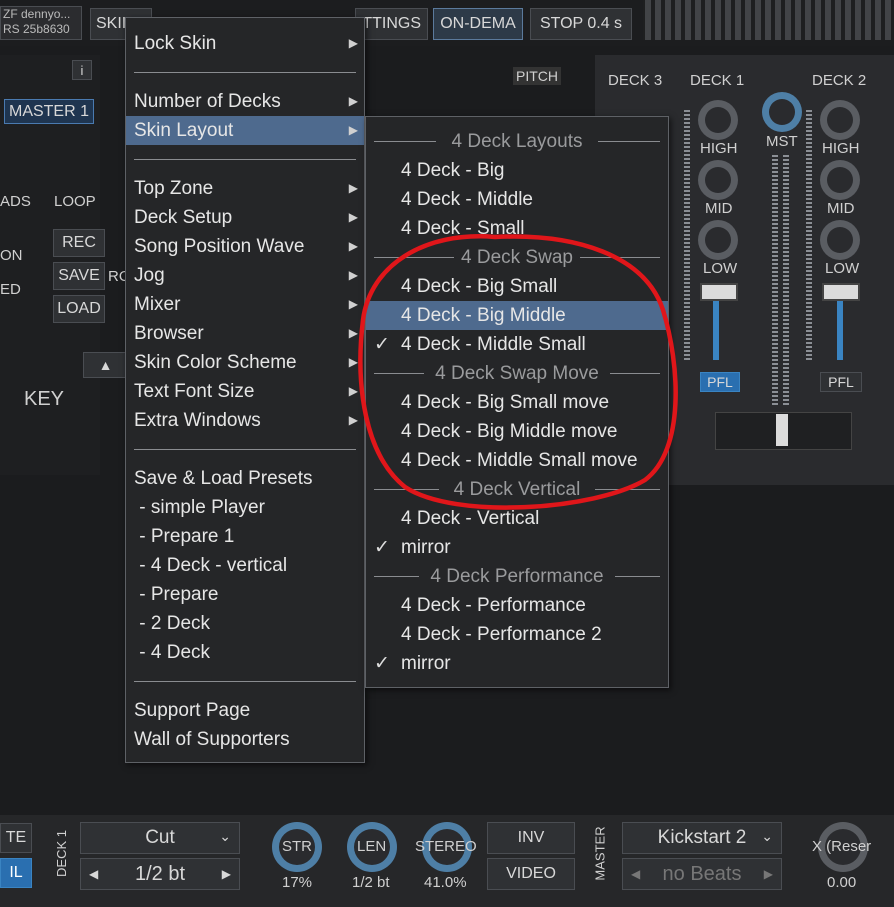  I want to click on video-button: VIDEO, so click(531, 874).